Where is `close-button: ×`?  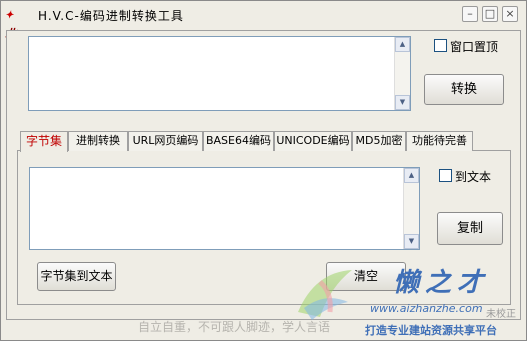 close-button: × is located at coordinates (510, 14).